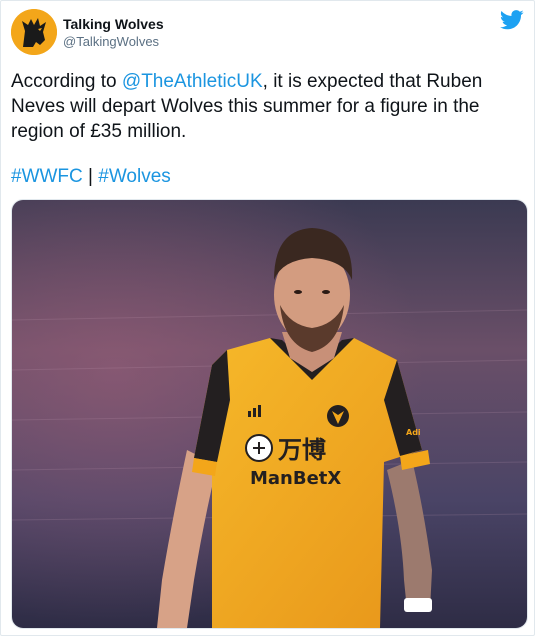  What do you see at coordinates (66, 81) in the screenshot?
I see `tweet-text-before: According to` at bounding box center [66, 81].